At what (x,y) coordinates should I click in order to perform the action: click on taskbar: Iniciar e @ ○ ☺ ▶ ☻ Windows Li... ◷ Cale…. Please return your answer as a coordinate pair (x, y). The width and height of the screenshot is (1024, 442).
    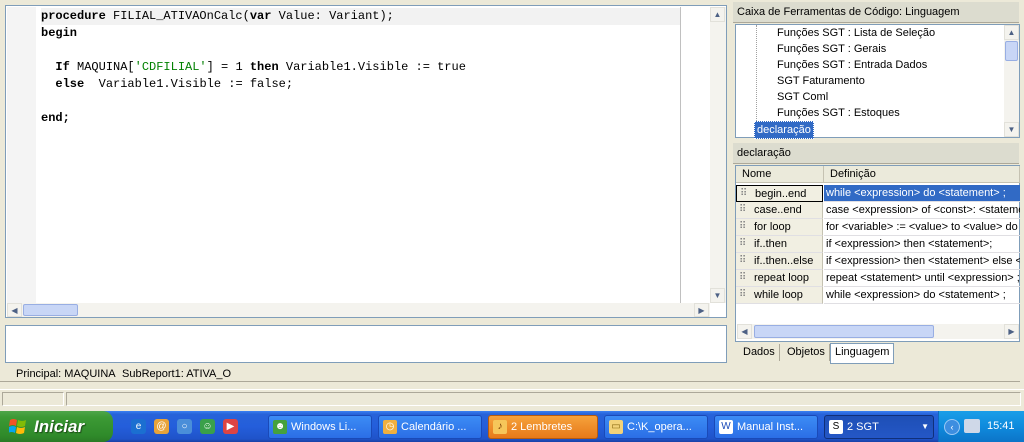
    Looking at the image, I should click on (512, 426).